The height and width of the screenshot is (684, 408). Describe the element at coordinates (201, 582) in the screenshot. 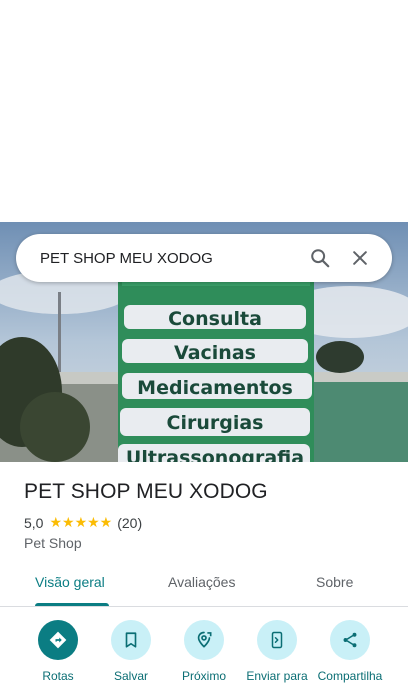

I see `tab-reviews: Avaliações` at that location.